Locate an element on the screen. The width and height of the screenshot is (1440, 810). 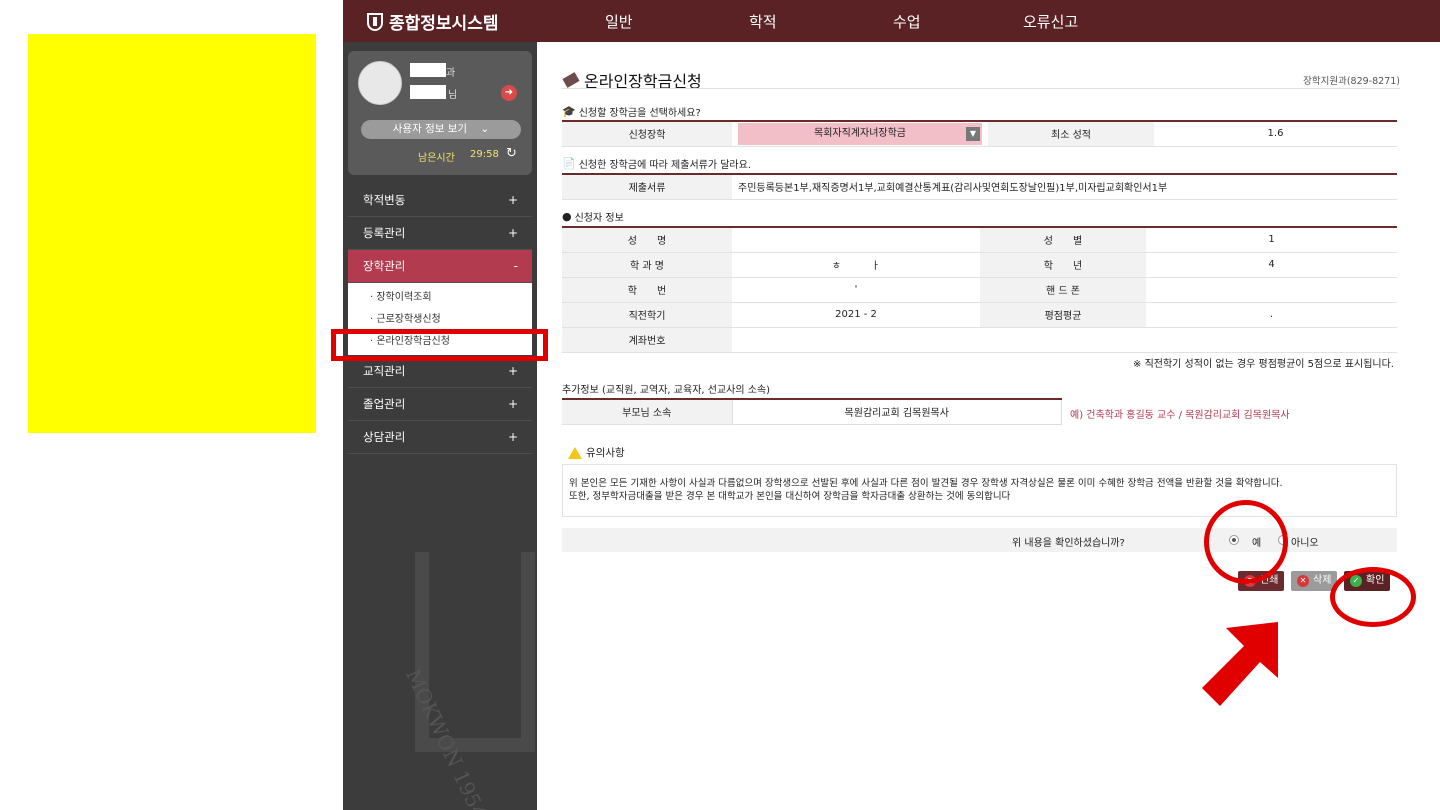
sidebar-item-scholarship: 장학관리 - is located at coordinates (440, 266).